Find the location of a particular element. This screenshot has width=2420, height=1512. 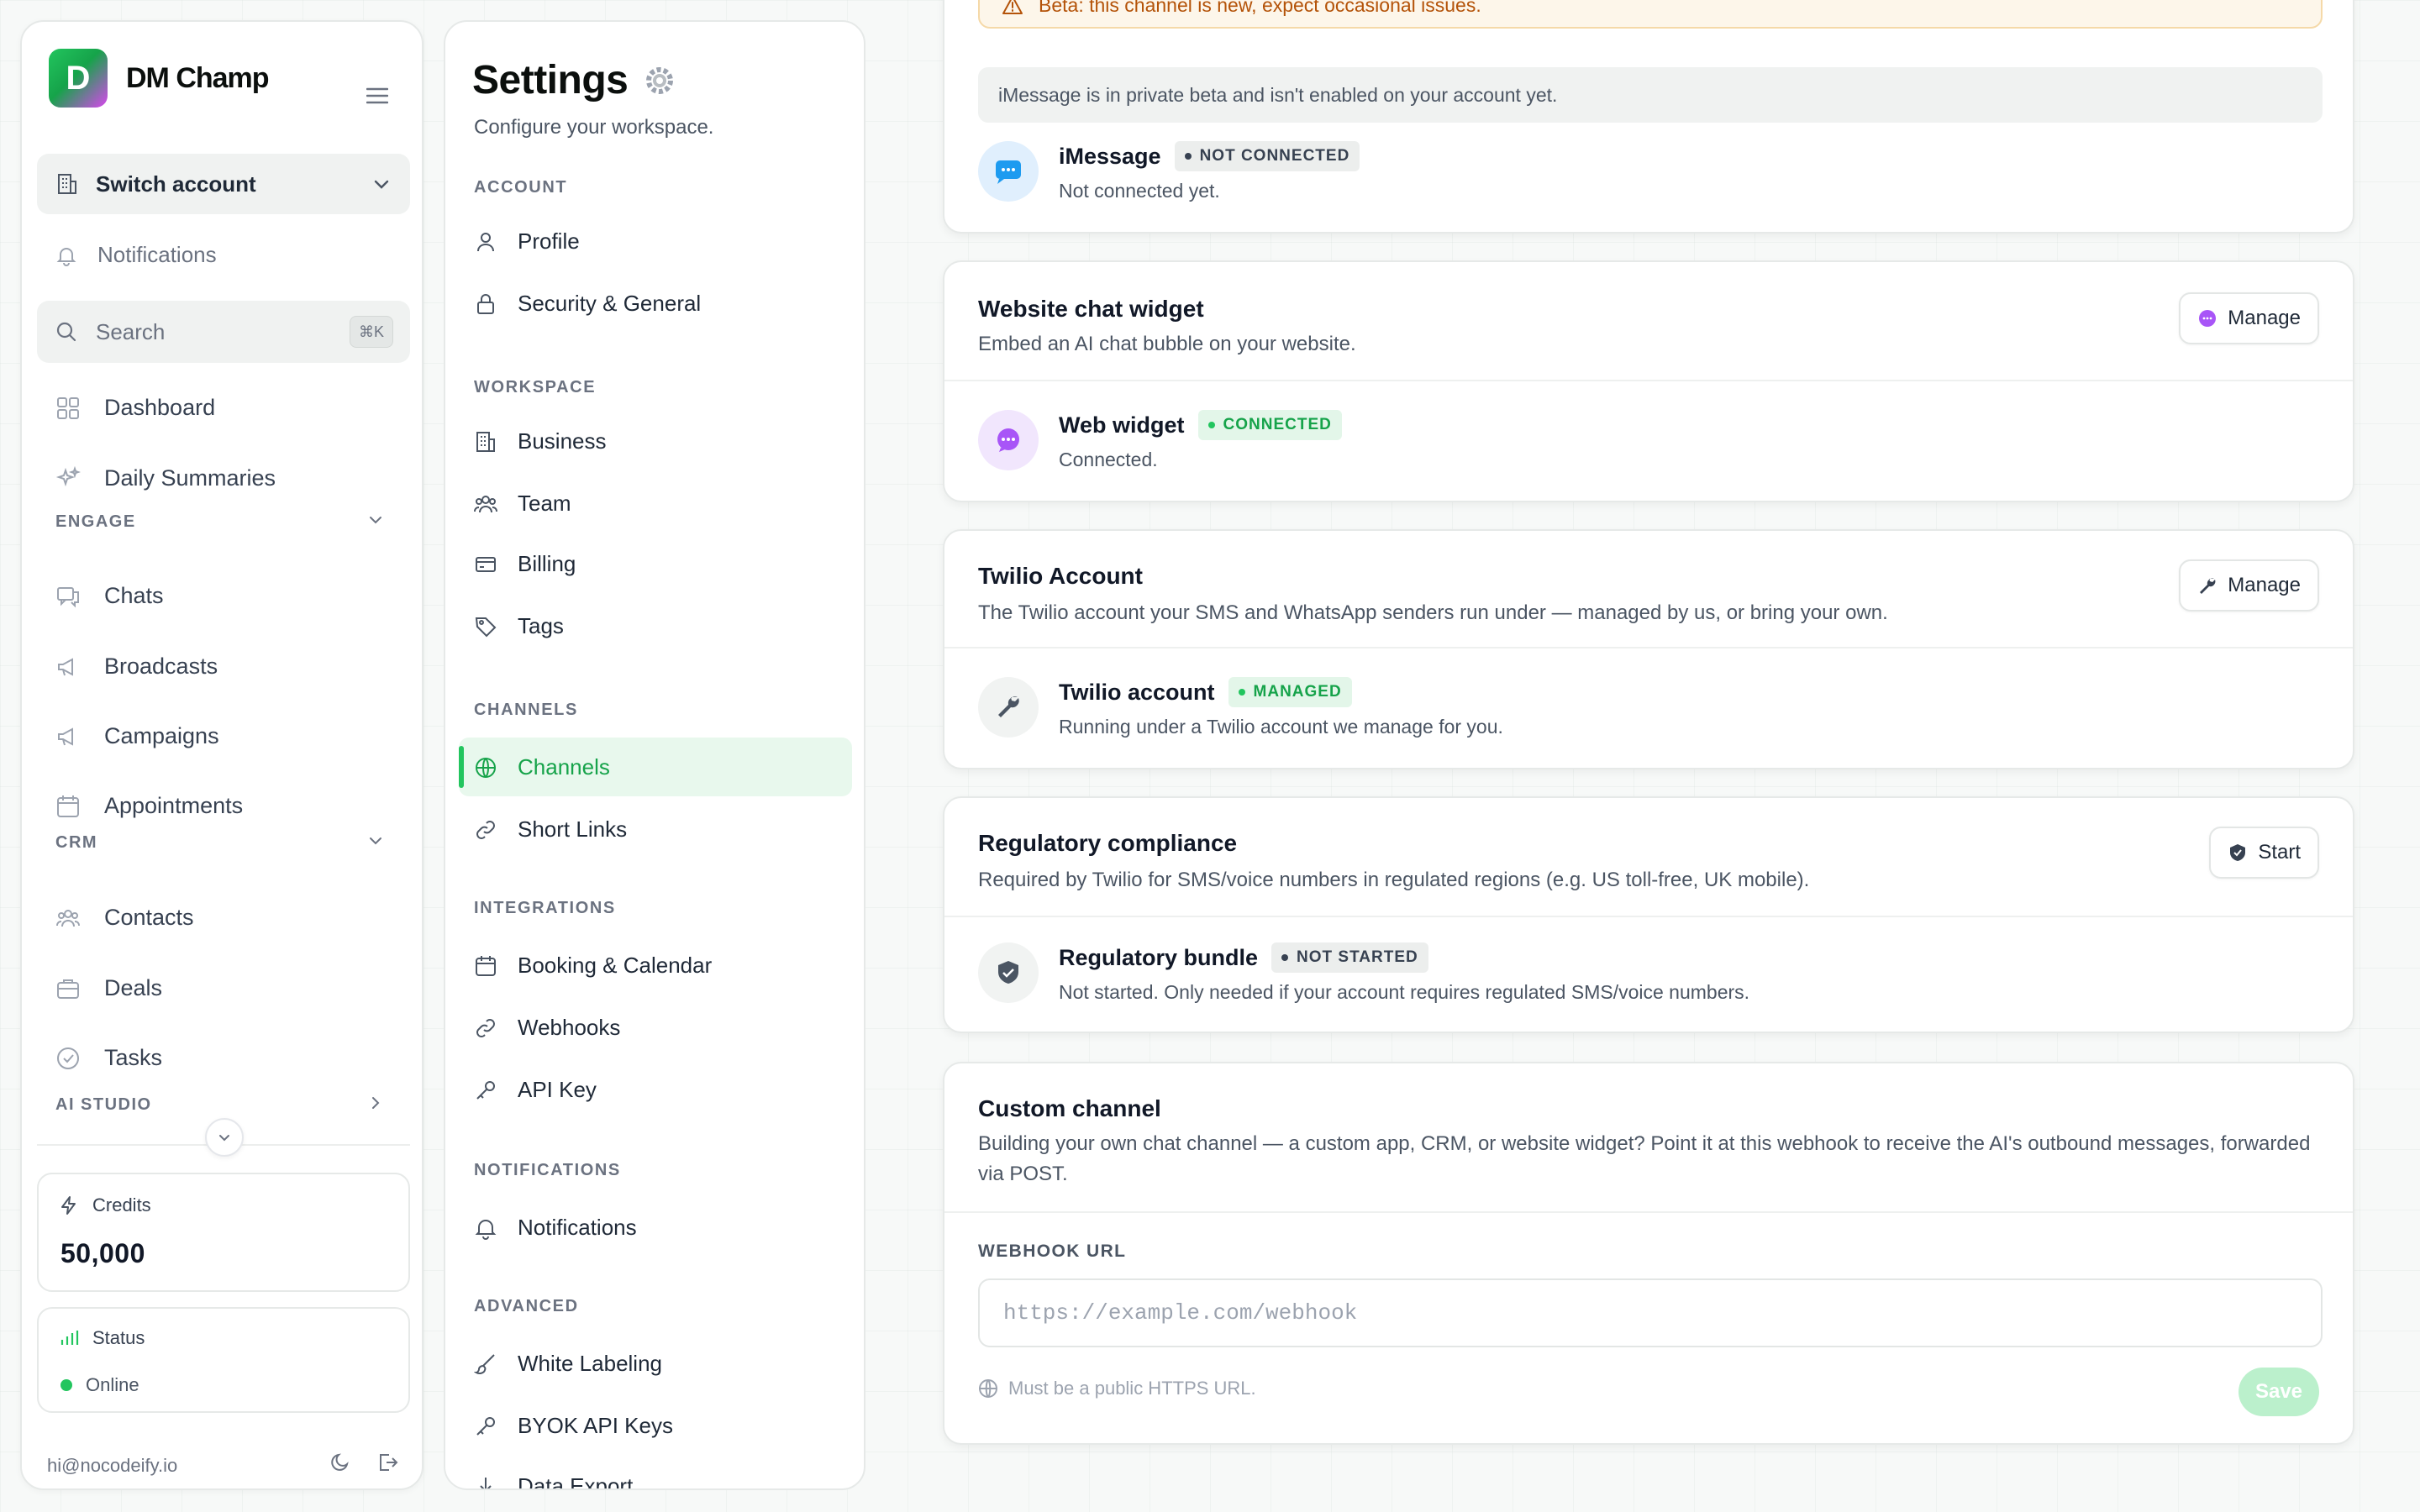

building-icon is located at coordinates (67, 184).